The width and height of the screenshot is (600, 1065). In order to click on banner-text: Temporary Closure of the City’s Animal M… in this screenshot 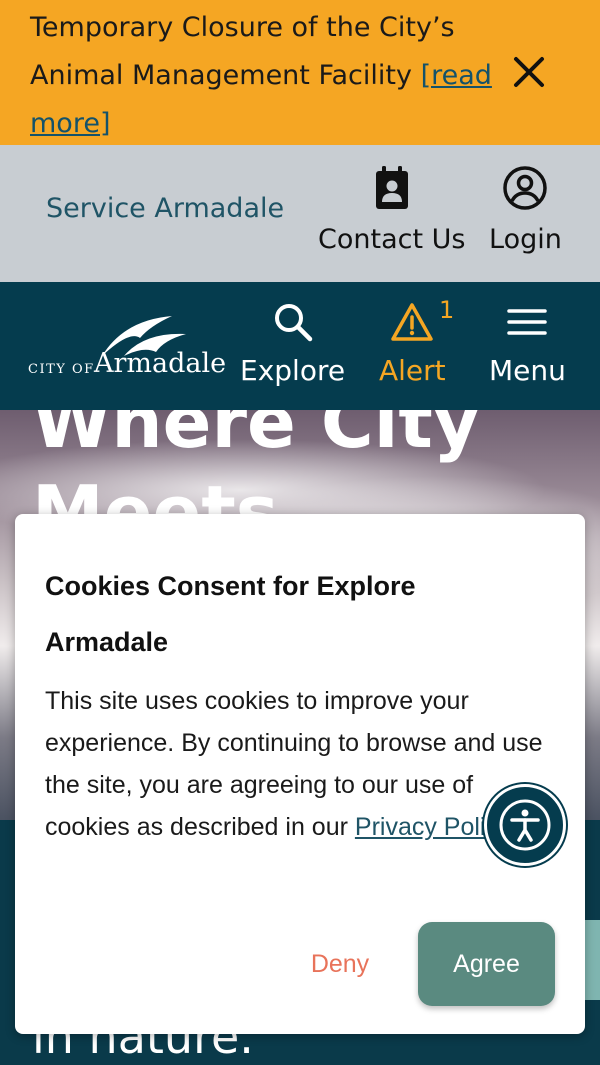, I will do `click(242, 51)`.